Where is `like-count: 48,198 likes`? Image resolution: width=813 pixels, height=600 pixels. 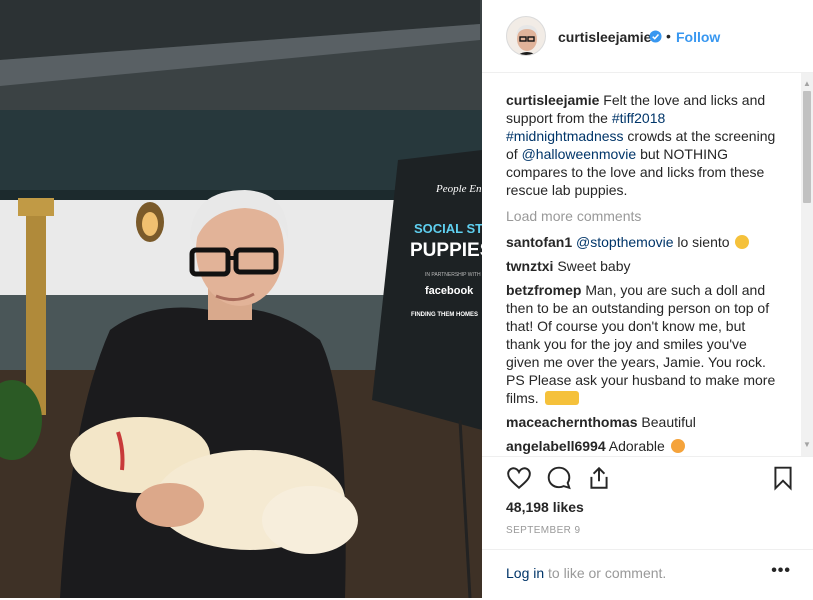 like-count: 48,198 likes is located at coordinates (545, 507).